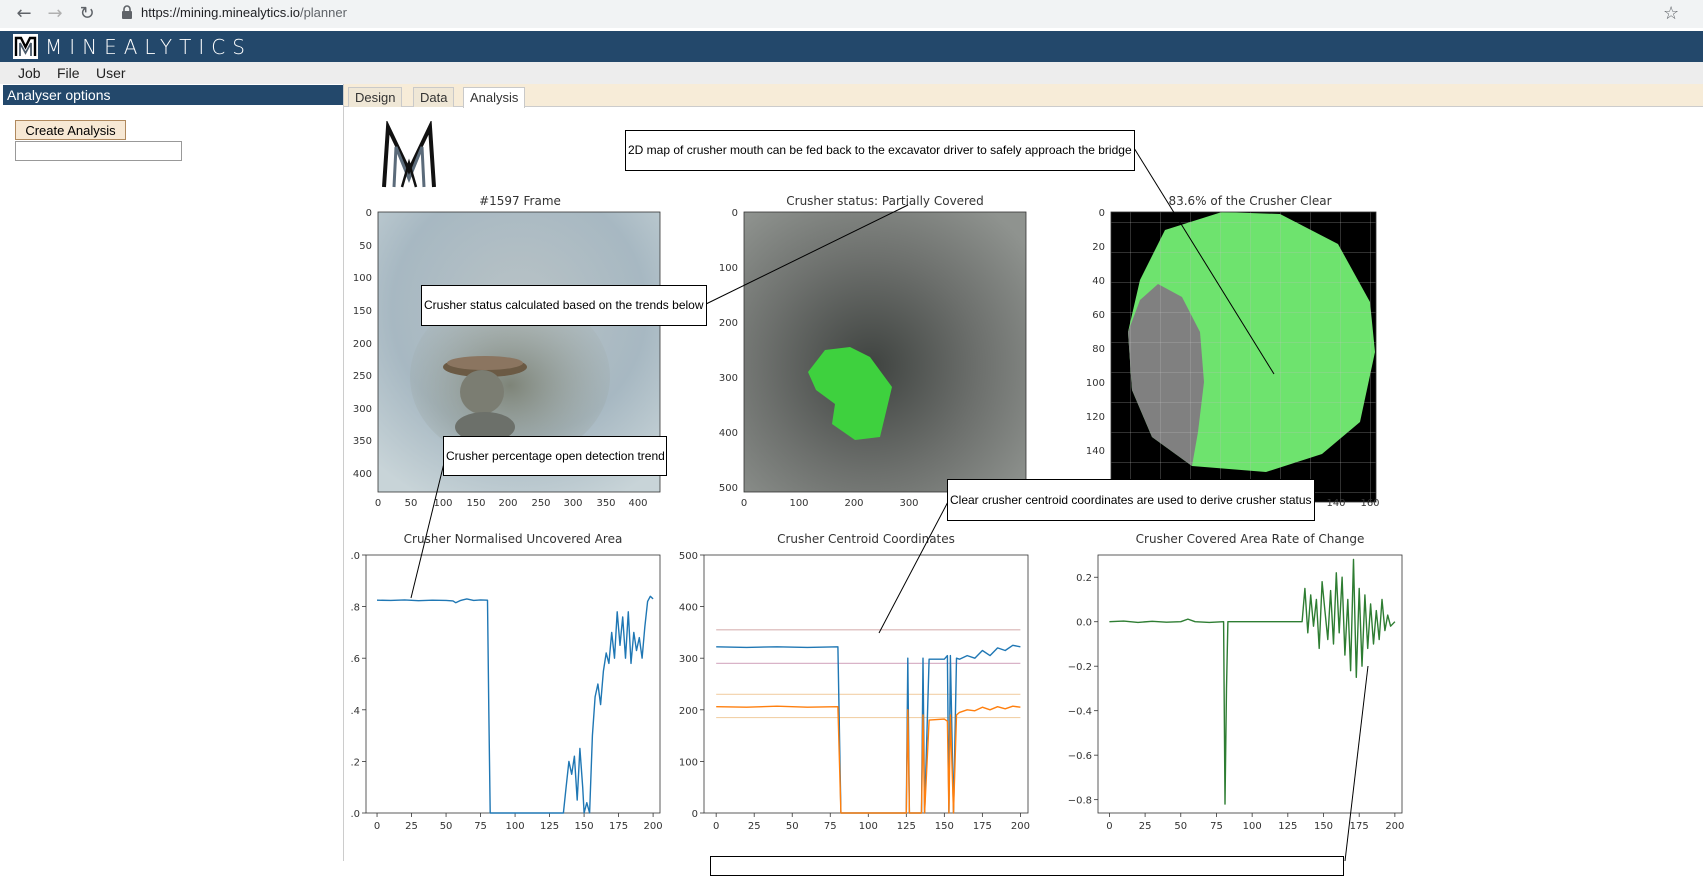 The image size is (1703, 876). I want to click on y-tick-label: .6, so click(355, 659).